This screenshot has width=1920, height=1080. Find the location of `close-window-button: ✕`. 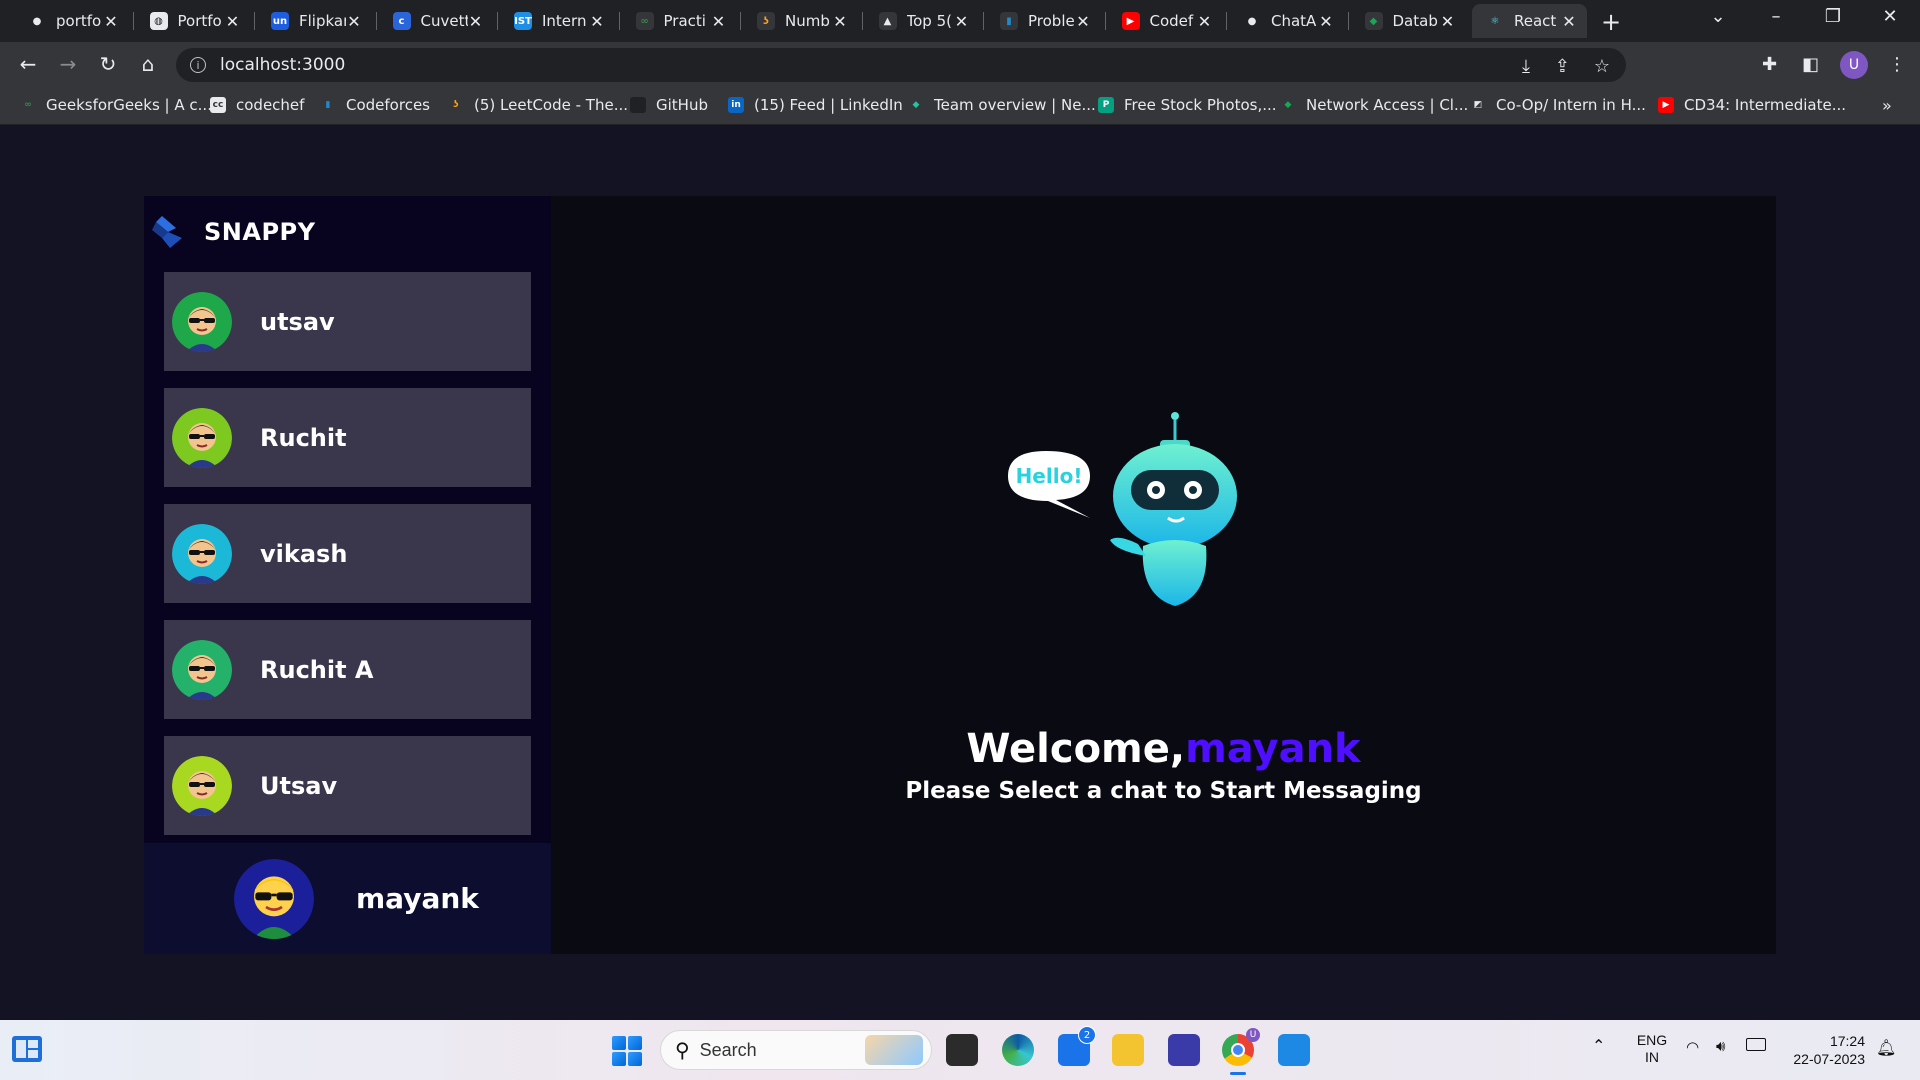

close-window-button: ✕ is located at coordinates (1890, 16).